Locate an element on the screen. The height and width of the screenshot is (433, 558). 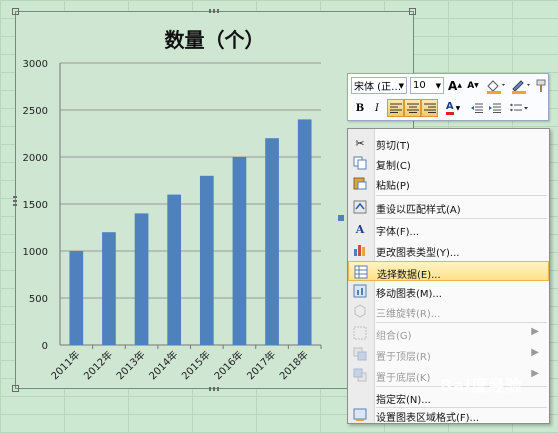
send-back-icon is located at coordinates (360, 375).